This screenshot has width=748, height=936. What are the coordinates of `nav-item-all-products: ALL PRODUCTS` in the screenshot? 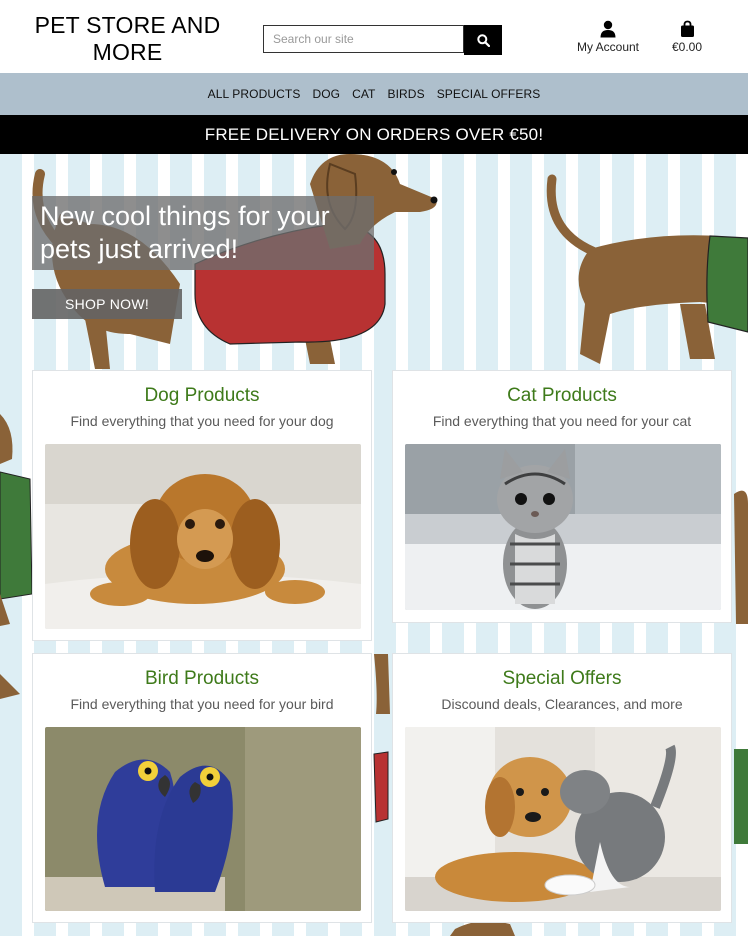 It's located at (254, 94).